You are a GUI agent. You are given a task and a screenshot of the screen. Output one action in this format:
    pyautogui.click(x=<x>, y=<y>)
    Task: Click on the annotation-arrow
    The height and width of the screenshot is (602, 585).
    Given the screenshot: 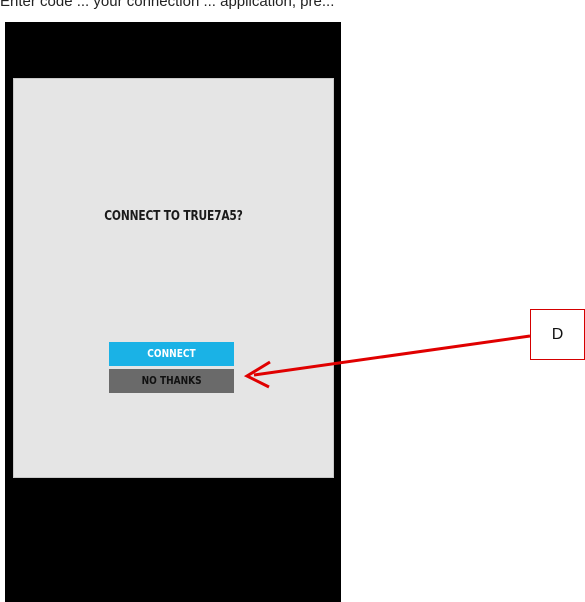 What is the action you would take?
    pyautogui.click(x=387, y=361)
    